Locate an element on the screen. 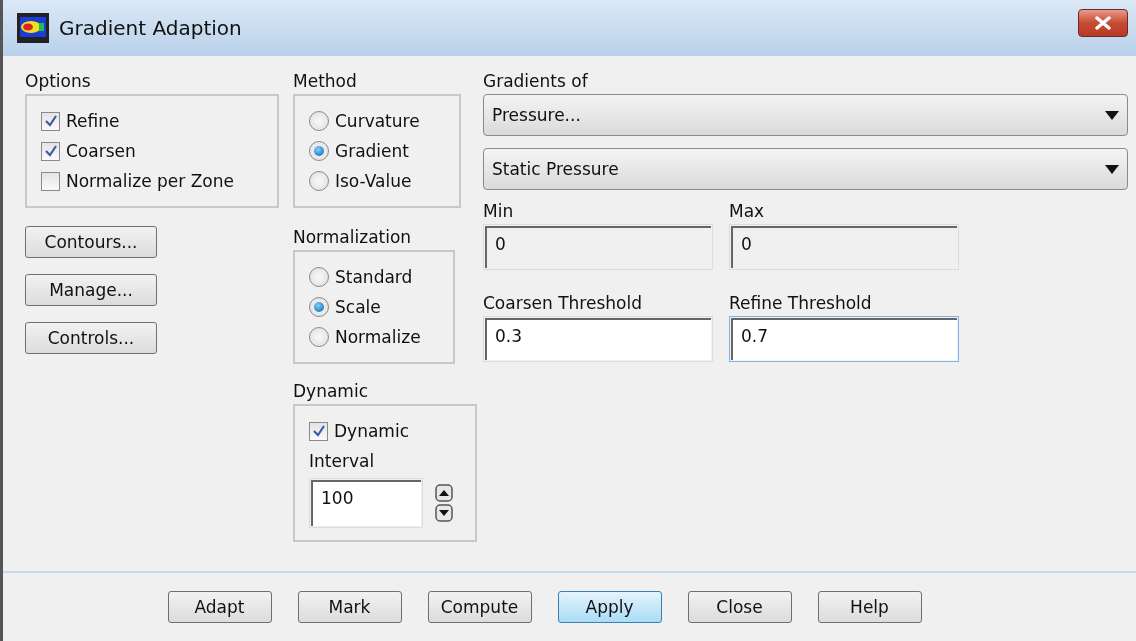 This screenshot has height=641, width=1136. close-button is located at coordinates (1103, 23).